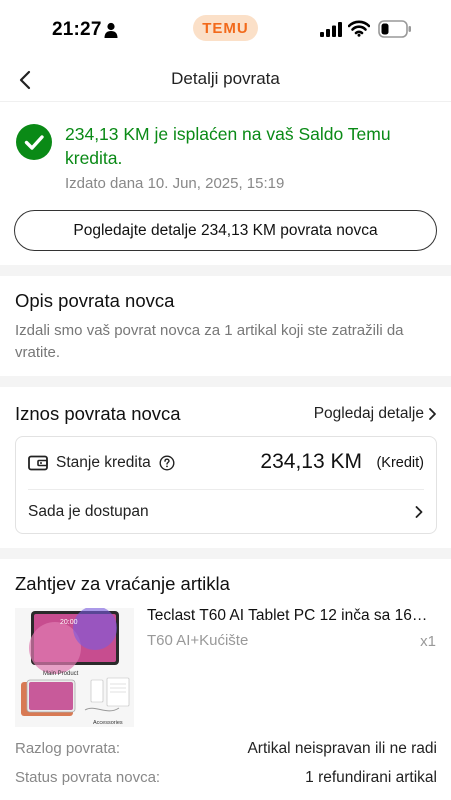 This screenshot has width=451, height=800. Describe the element at coordinates (77, 29) in the screenshot. I see `status-time: 21:27` at that location.